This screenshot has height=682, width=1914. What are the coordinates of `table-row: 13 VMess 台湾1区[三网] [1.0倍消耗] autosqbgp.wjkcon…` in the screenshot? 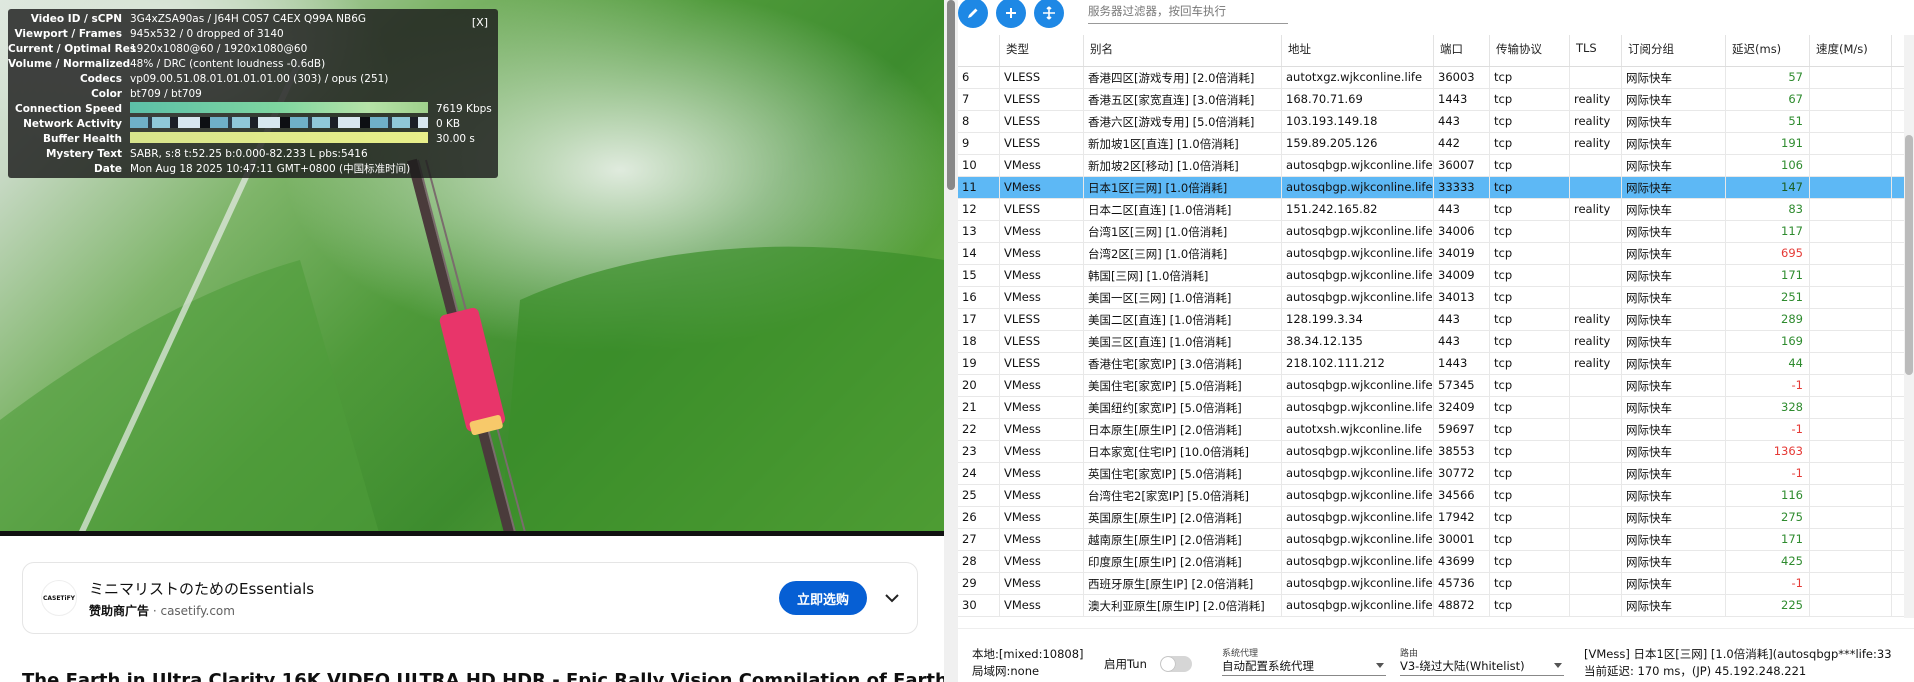 It's located at (1431, 232).